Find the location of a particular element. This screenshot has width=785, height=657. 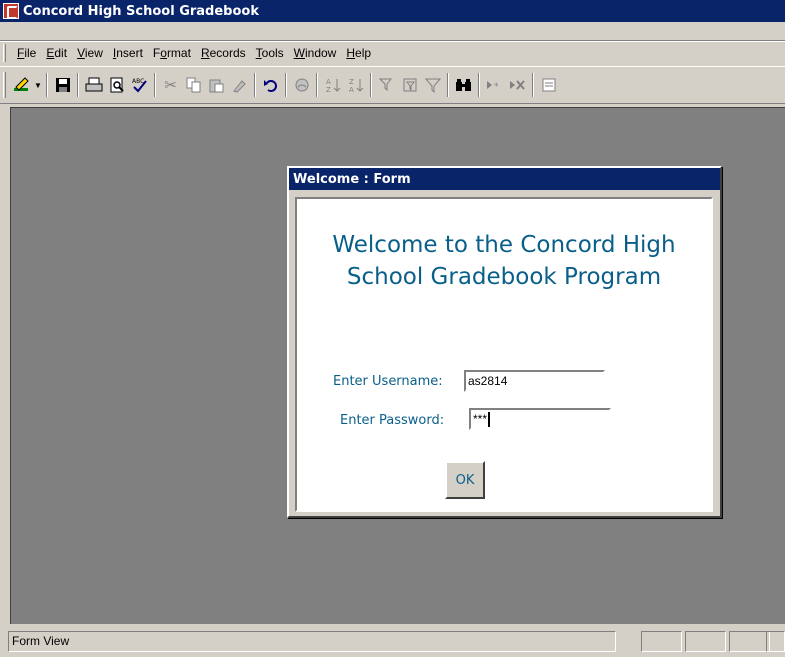

menu-window: Window is located at coordinates (315, 53).